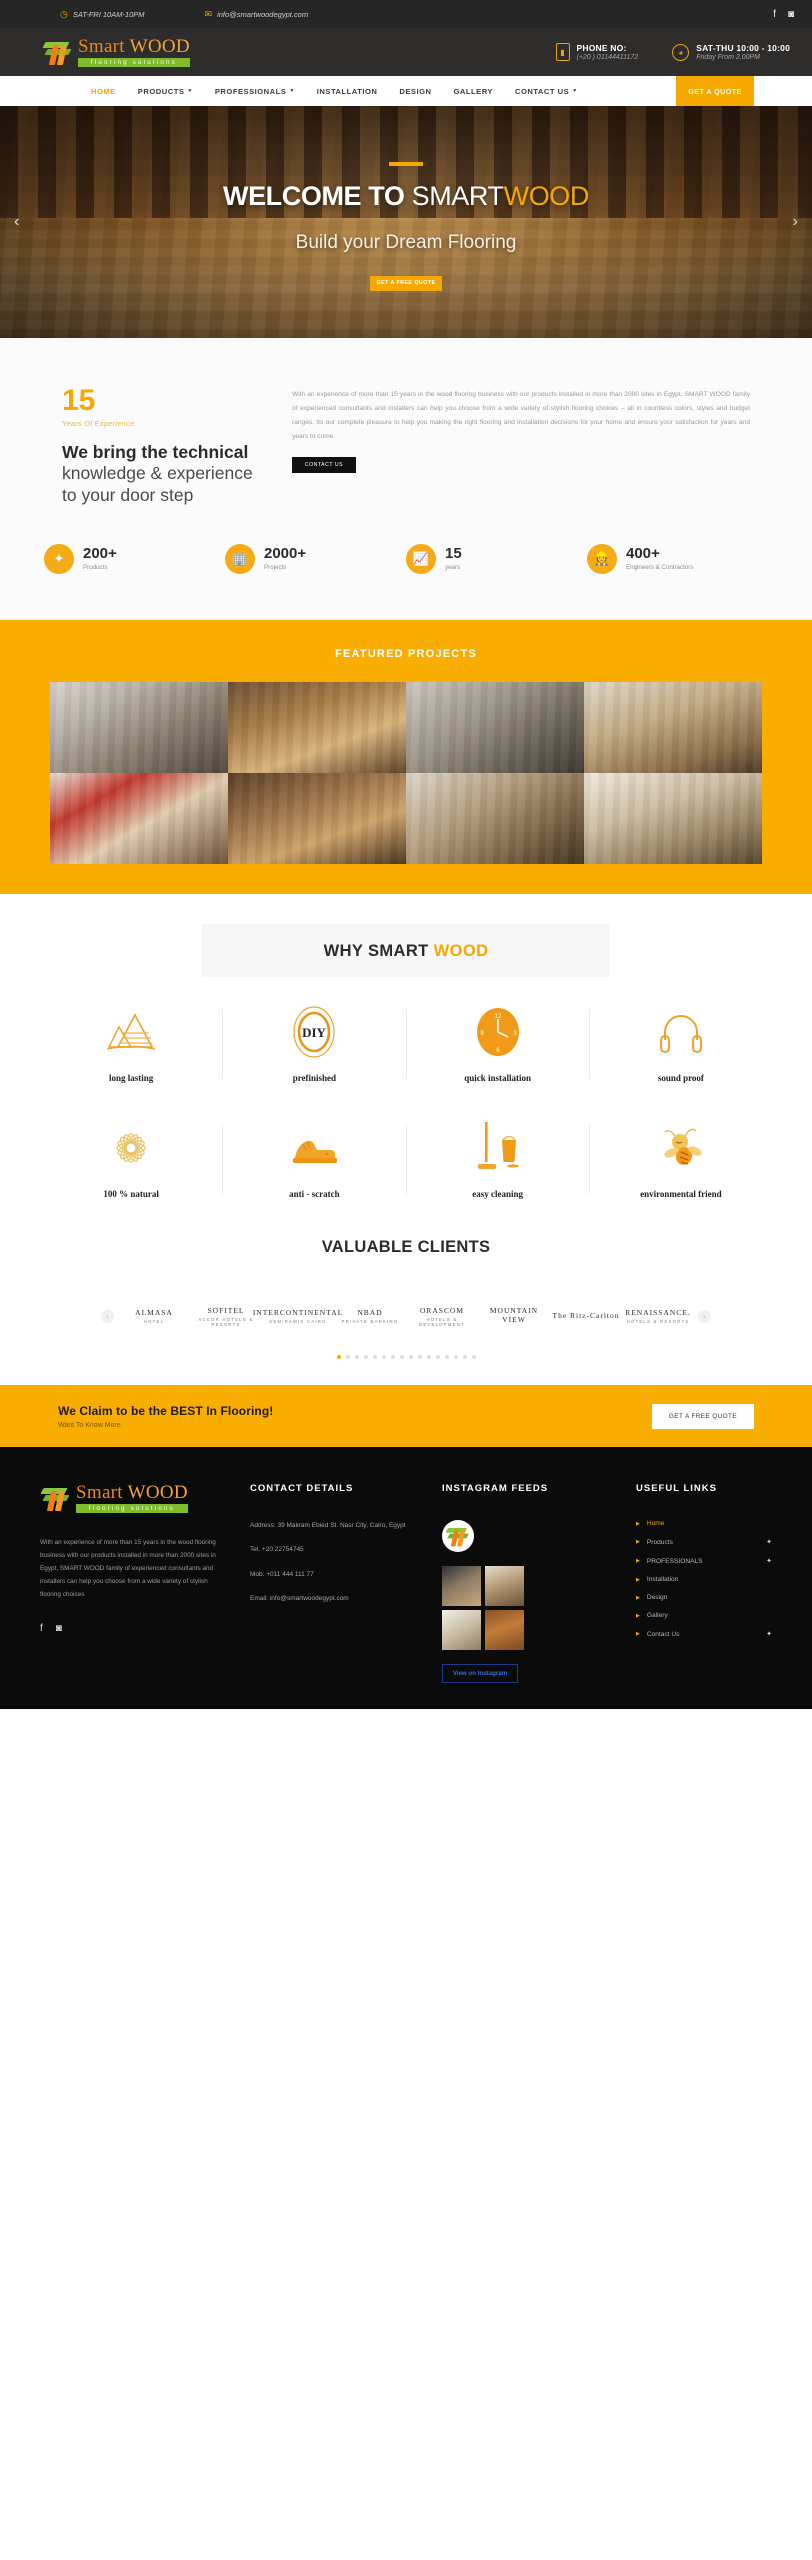 Image resolution: width=812 pixels, height=2560 pixels. What do you see at coordinates (704, 1615) in the screenshot?
I see `footer-link-gallery: ▶ Gallery` at bounding box center [704, 1615].